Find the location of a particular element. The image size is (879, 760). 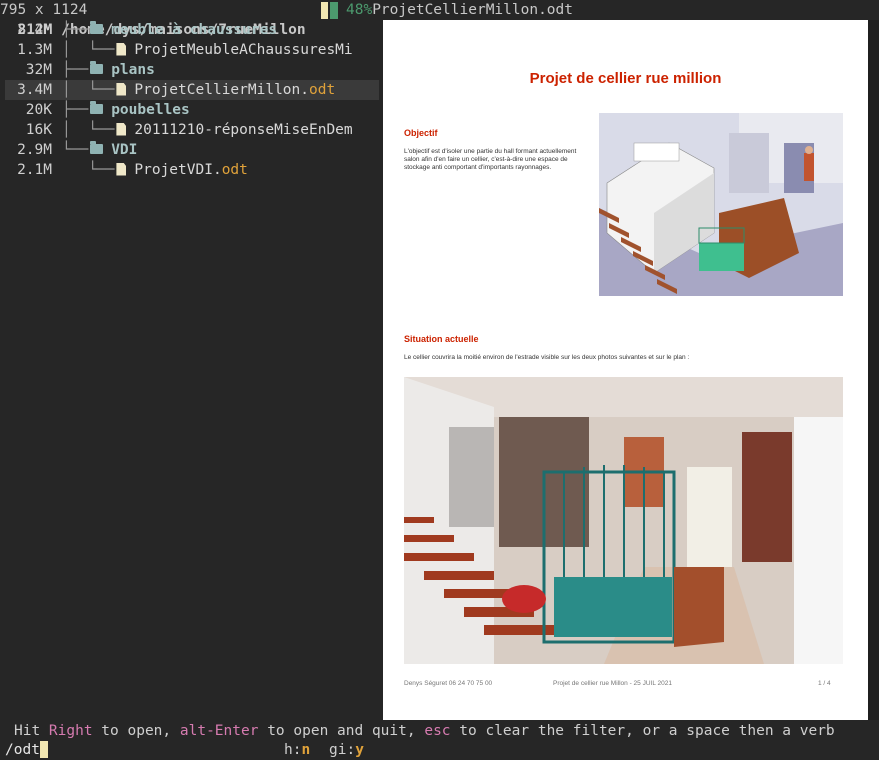

status-right-key: Right is located at coordinates (70, 731).